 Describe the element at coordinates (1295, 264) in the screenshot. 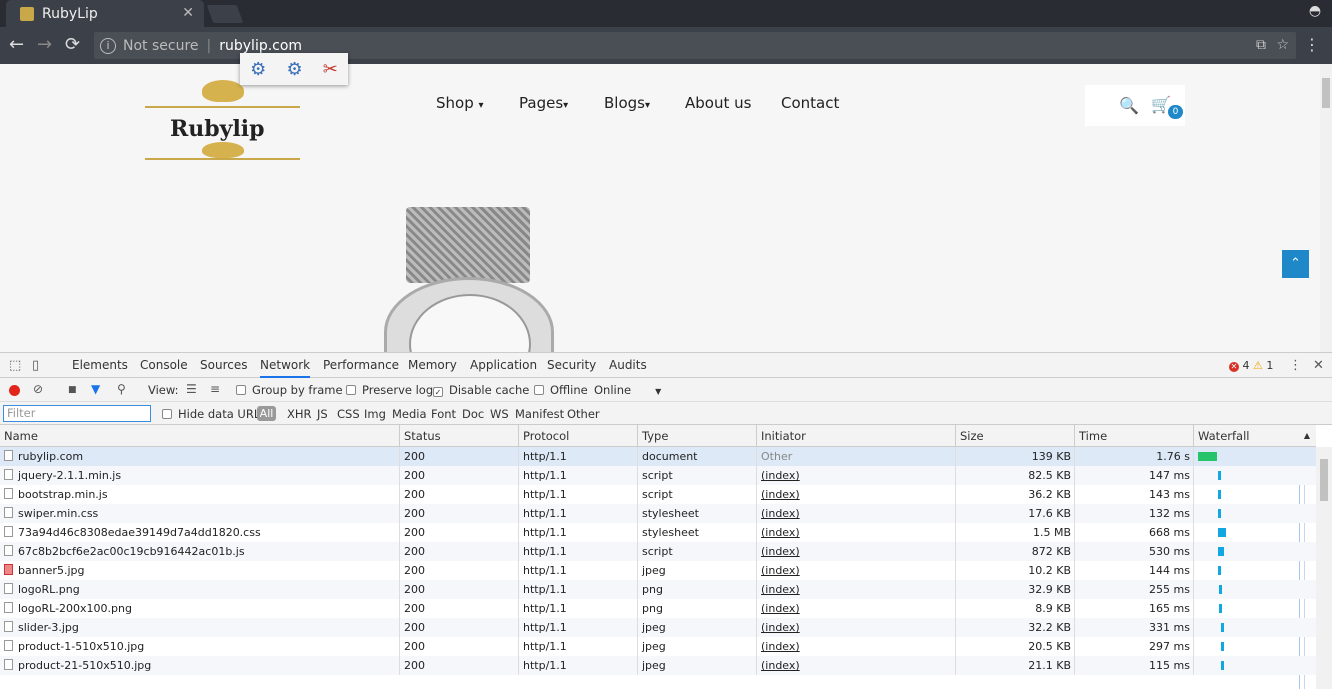

I see `back-to-top-button: ⌃` at that location.